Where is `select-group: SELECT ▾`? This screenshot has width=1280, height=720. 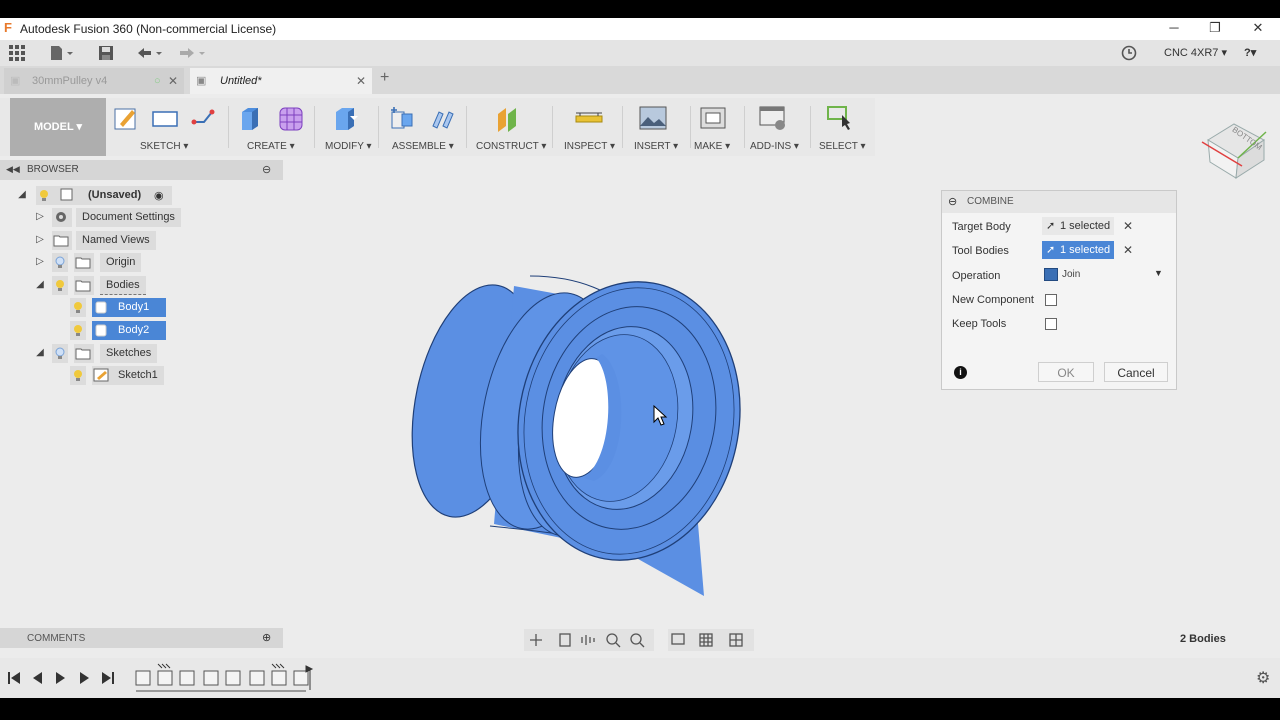 select-group: SELECT ▾ is located at coordinates (844, 127).